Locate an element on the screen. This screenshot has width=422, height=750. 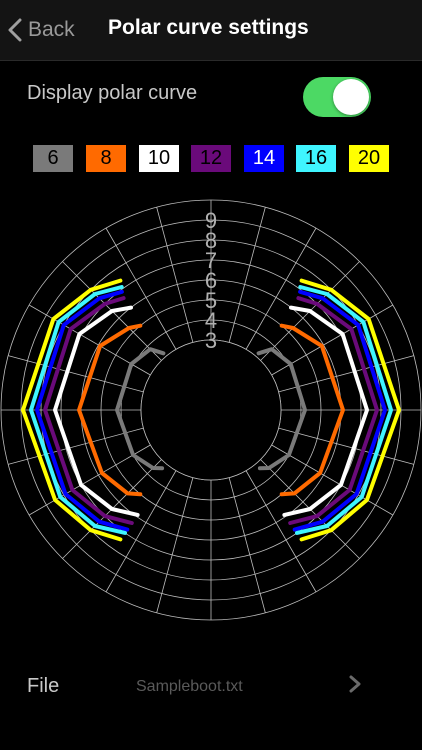
file-value: Sampleboot.txt is located at coordinates (189, 686).